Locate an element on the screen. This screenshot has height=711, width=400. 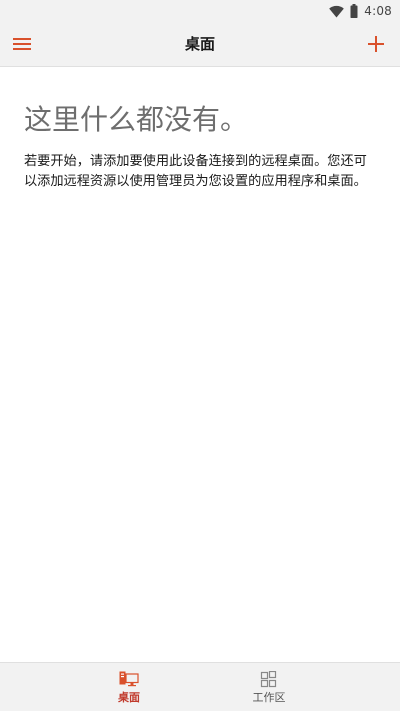
status-bar: 4:08 is located at coordinates (200, 11).